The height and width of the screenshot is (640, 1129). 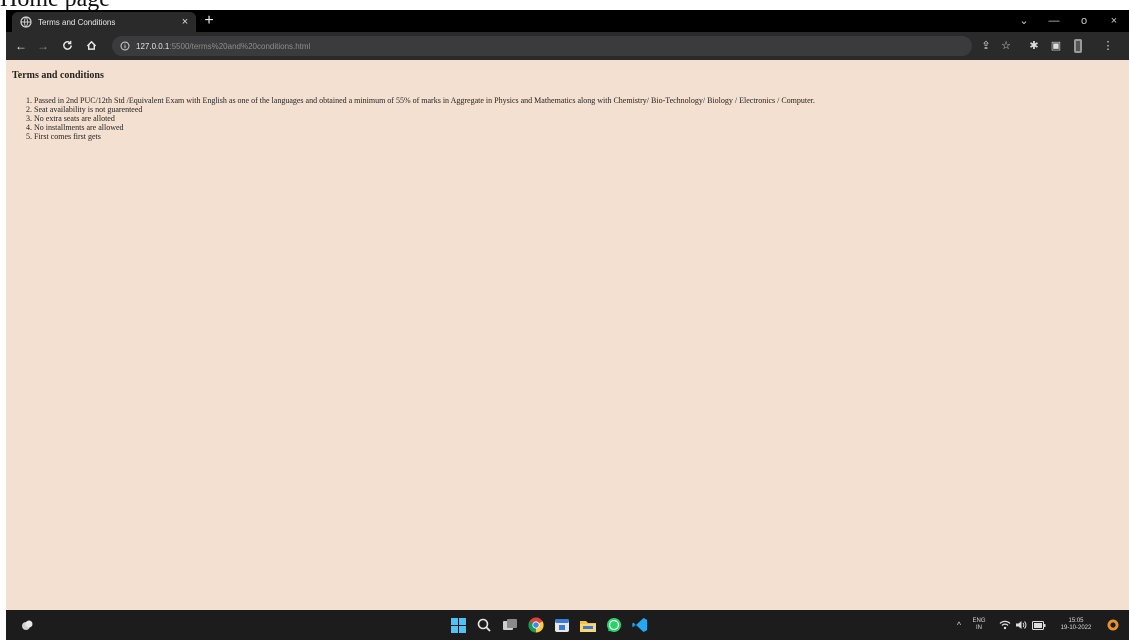 I want to click on bookmark-star-icon: ☆, so click(x=1006, y=46).